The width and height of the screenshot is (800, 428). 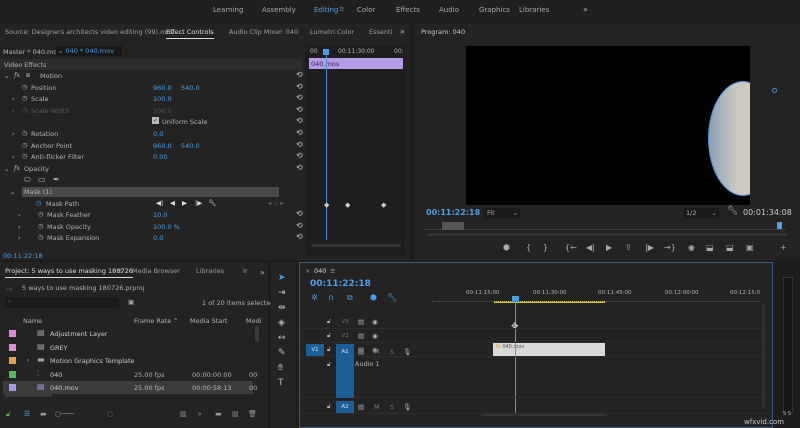 What do you see at coordinates (158, 238) in the screenshot?
I see `property-value: 0.0` at bounding box center [158, 238].